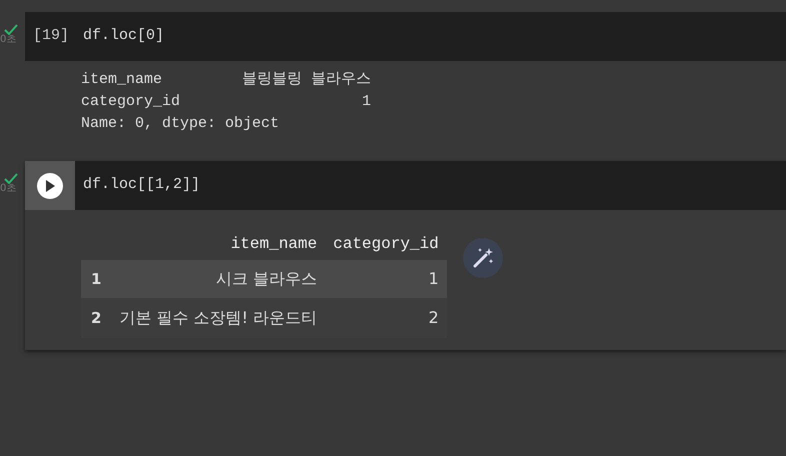 This screenshot has width=786, height=456. What do you see at coordinates (218, 318) in the screenshot?
I see `table-cell: 기본 필수 소장템! 라운드티` at bounding box center [218, 318].